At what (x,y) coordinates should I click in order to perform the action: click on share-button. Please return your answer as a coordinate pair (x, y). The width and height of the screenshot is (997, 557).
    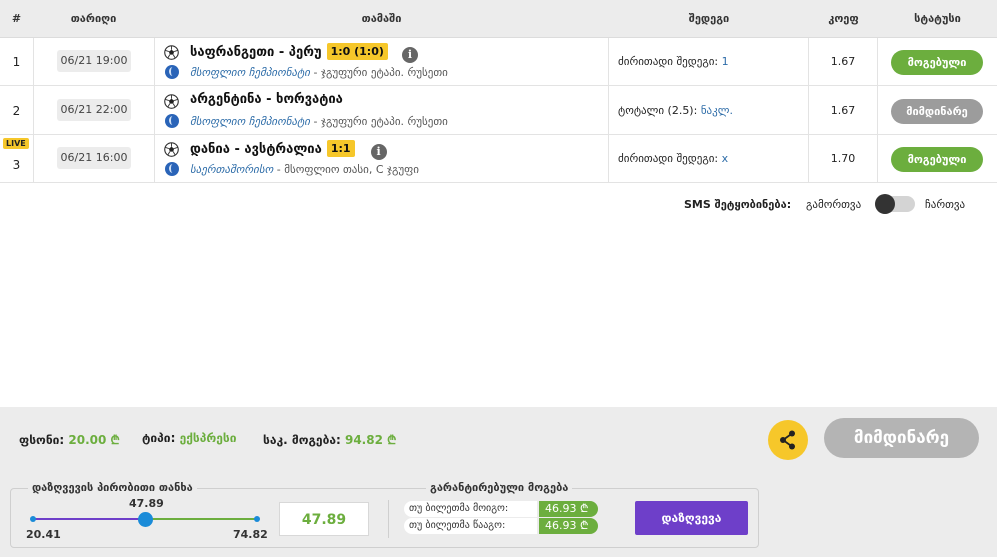
    Looking at the image, I should click on (788, 440).